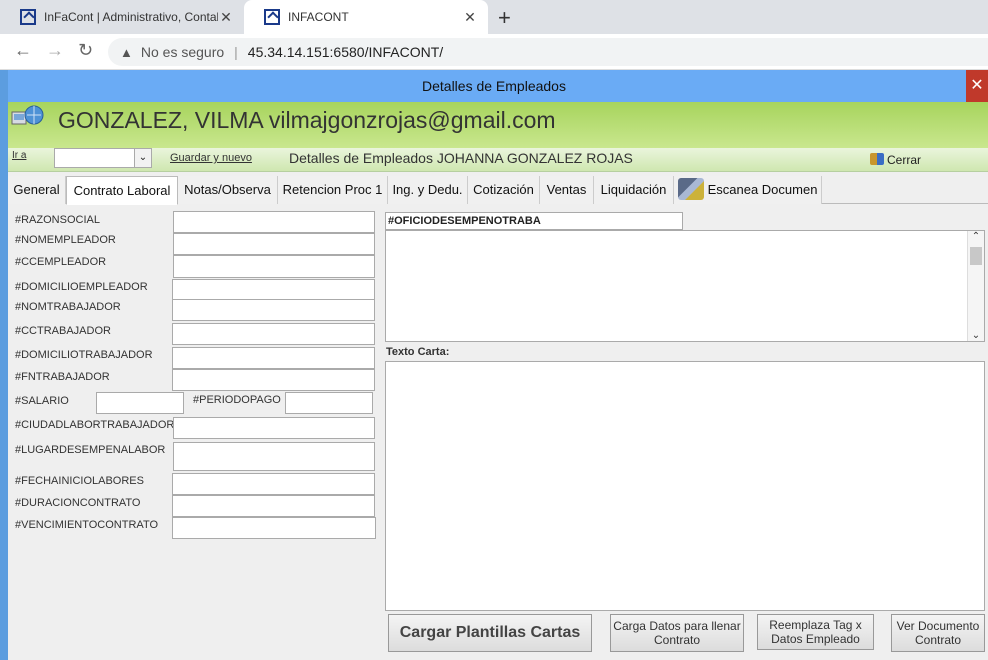  What do you see at coordinates (273, 484) in the screenshot?
I see `fechainicio-input` at bounding box center [273, 484].